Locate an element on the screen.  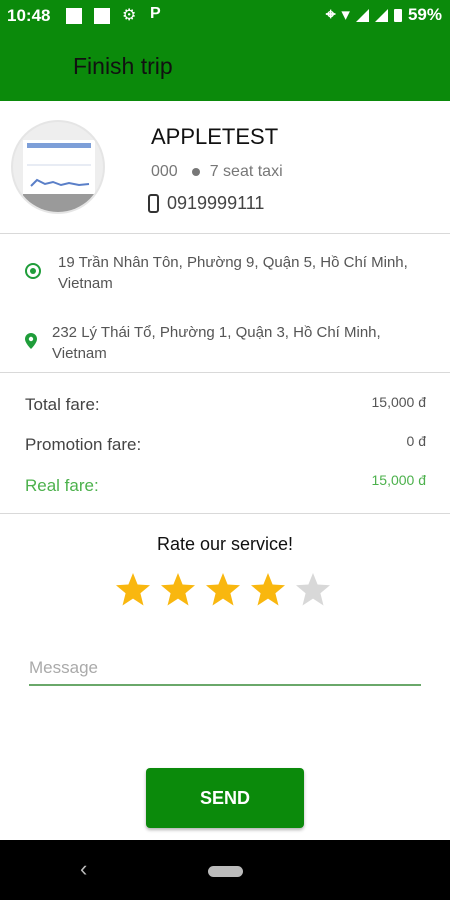
wifi-icon: ▾ is located at coordinates (345, 14).